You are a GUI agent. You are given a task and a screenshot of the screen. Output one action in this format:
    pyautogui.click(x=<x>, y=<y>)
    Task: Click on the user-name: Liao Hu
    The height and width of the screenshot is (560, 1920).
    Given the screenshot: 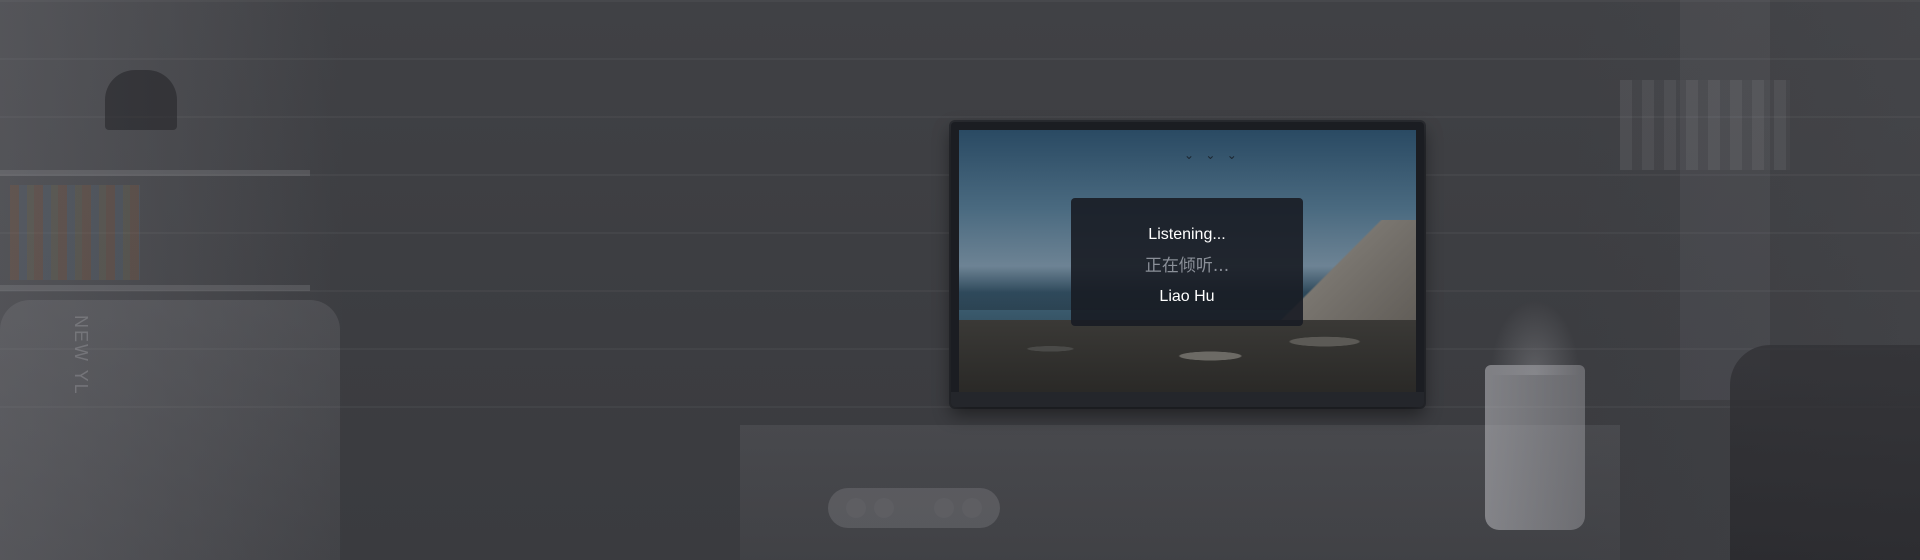 What is the action you would take?
    pyautogui.click(x=1187, y=296)
    